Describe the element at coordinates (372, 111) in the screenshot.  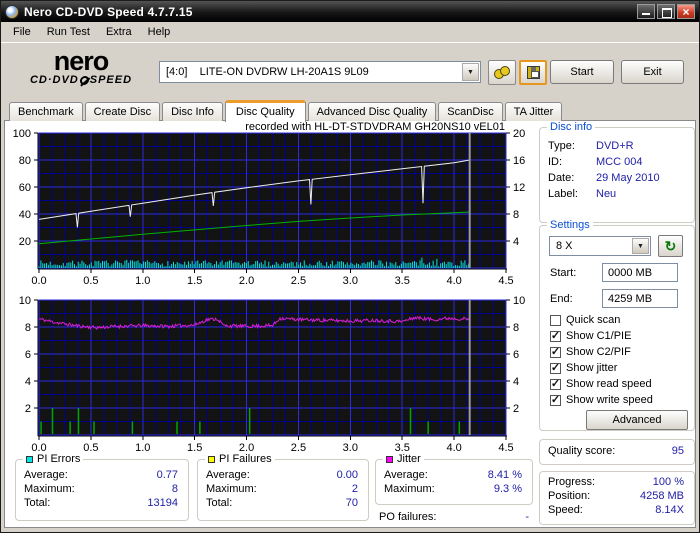
I see `tab-advanced-disc-quality: Advanced Disc Quality` at that location.